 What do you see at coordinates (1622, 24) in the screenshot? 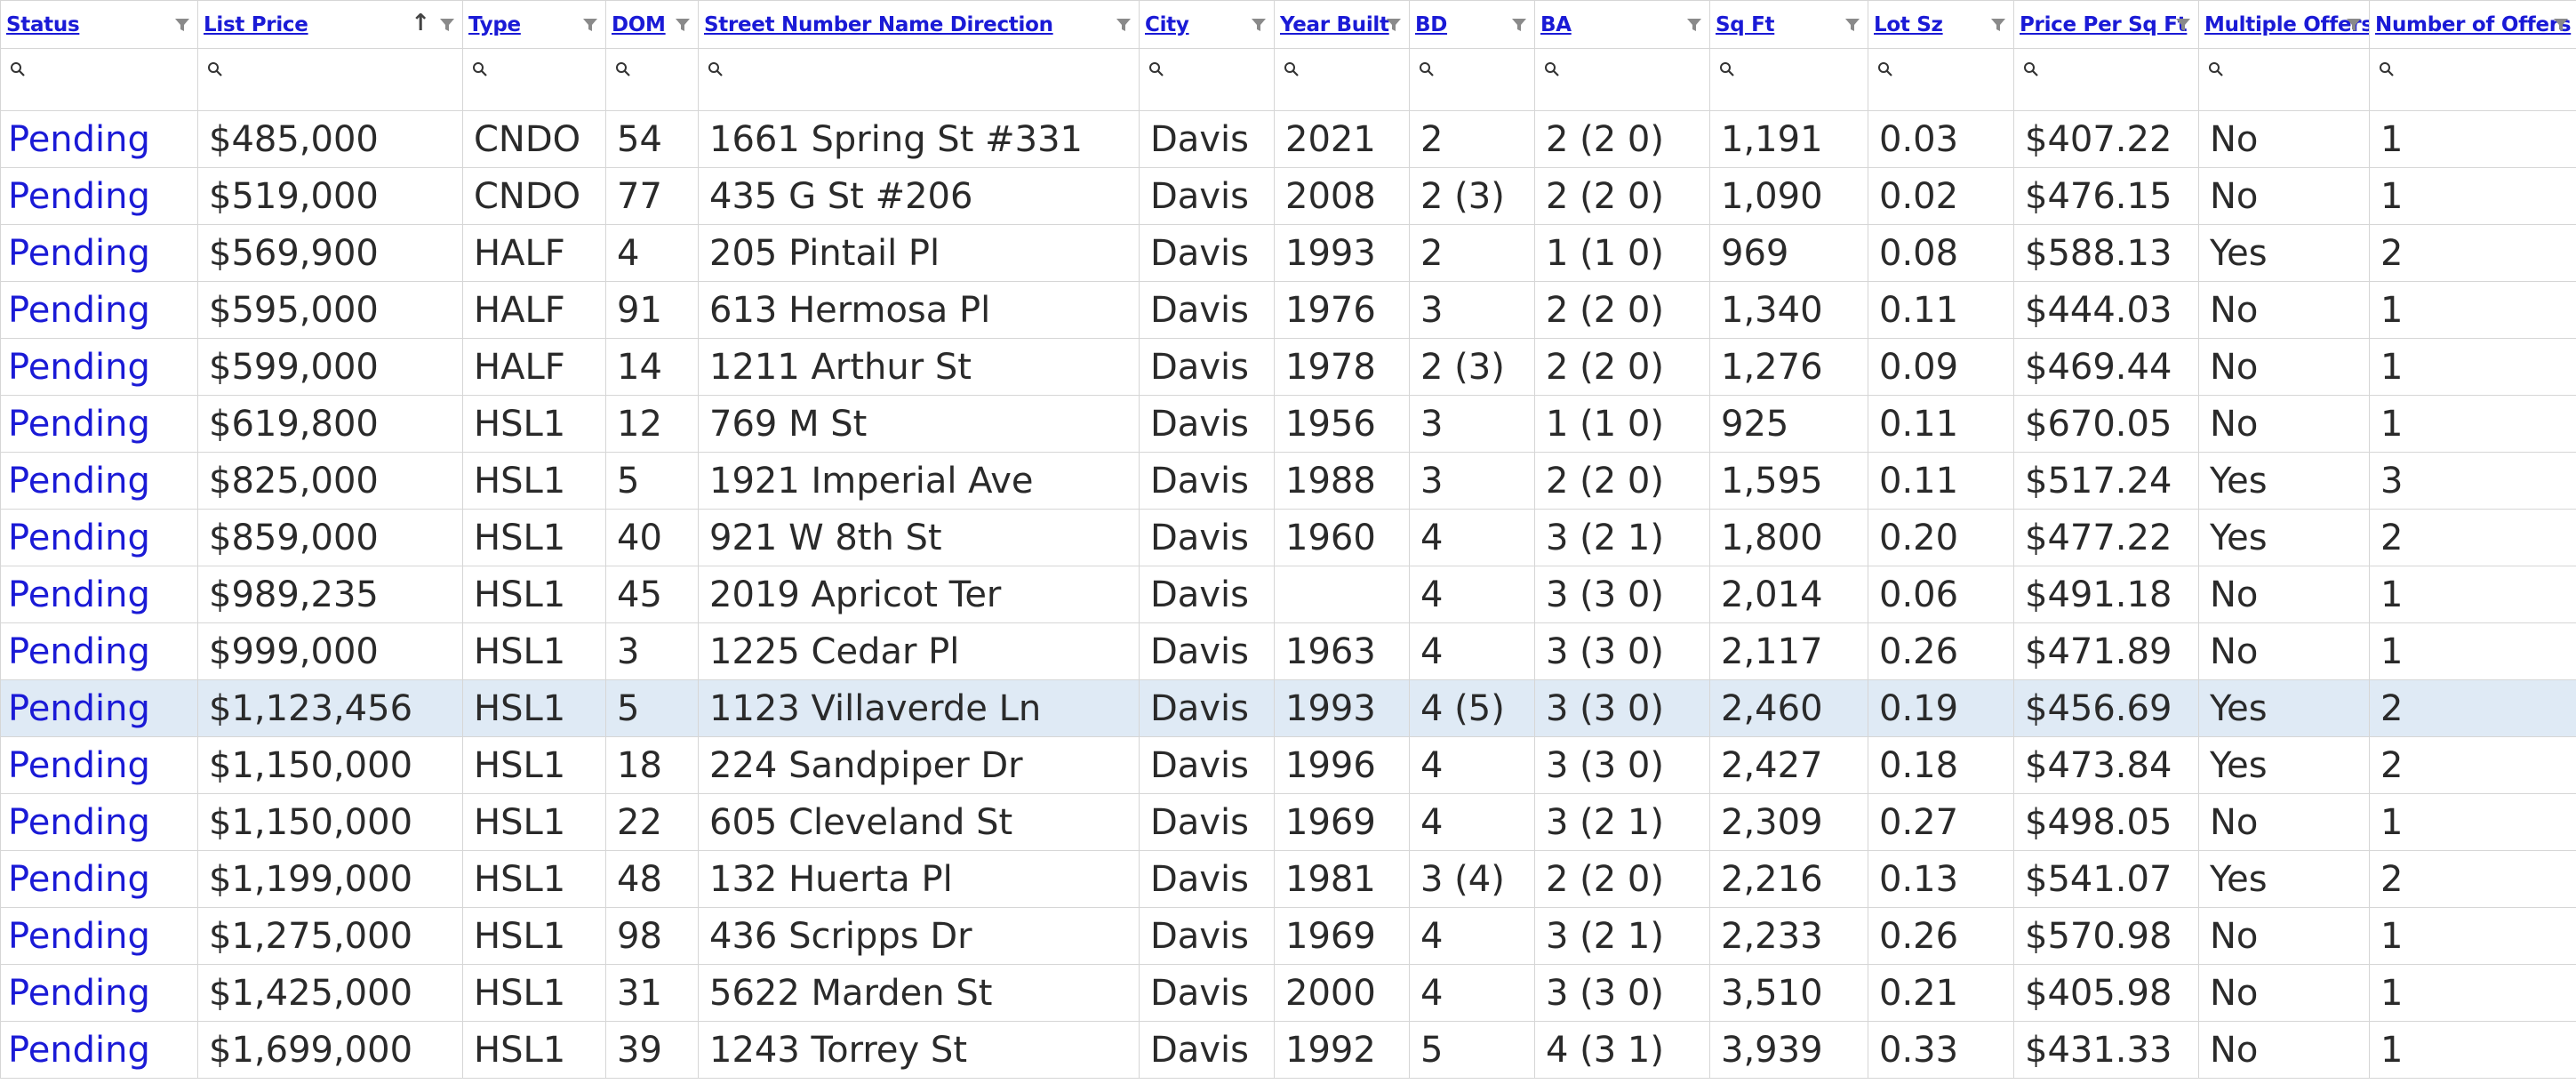
I see `column-header-ba: BA` at bounding box center [1622, 24].